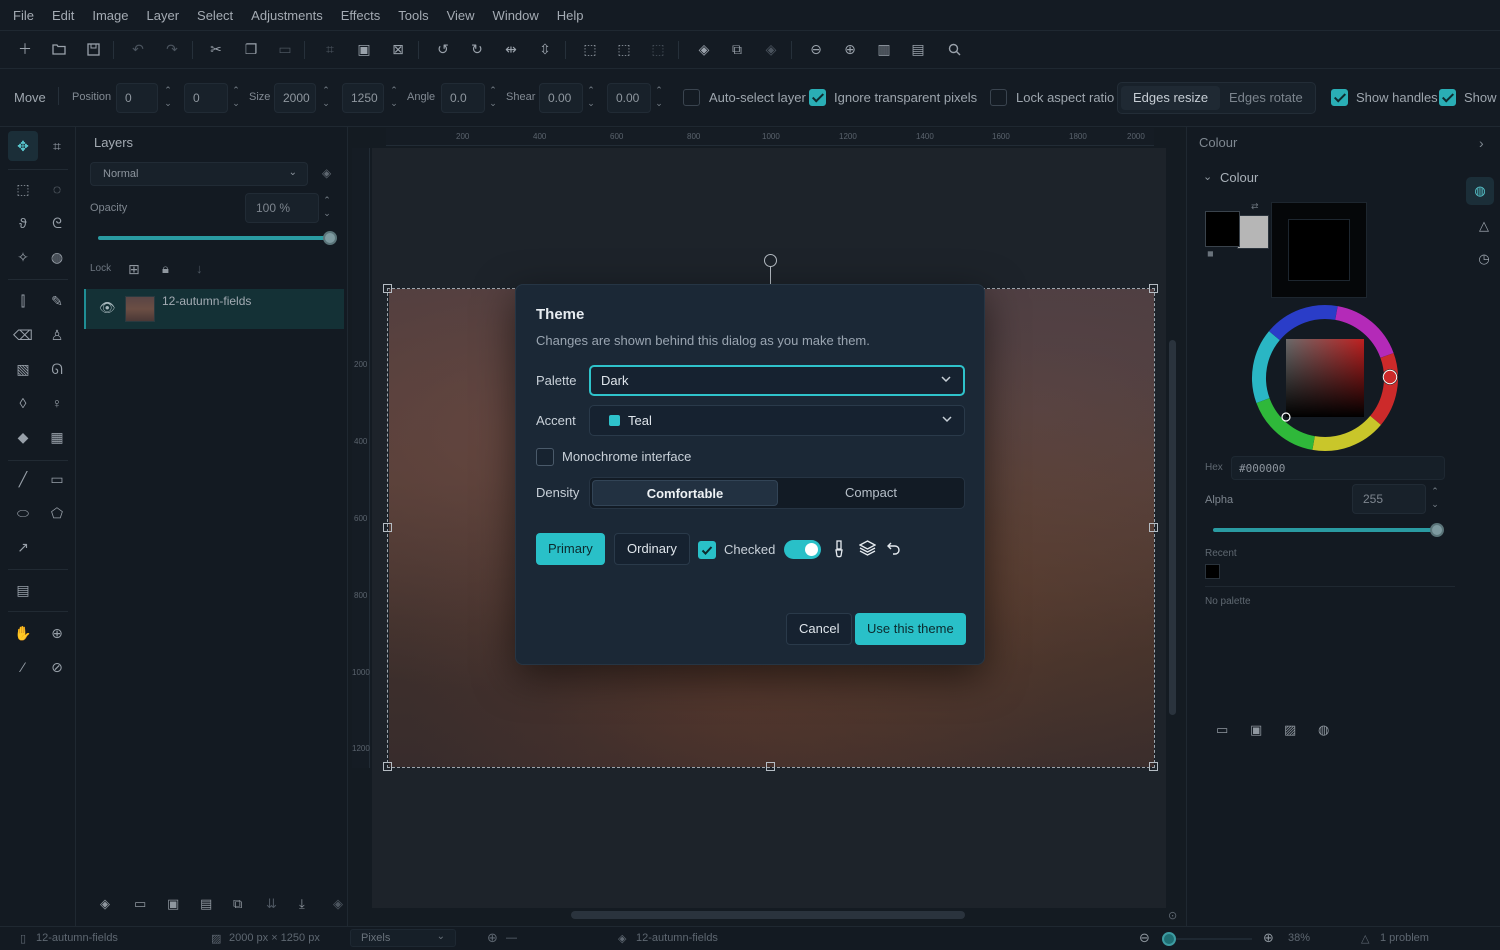 The width and height of the screenshot is (1500, 950). What do you see at coordinates (802, 549) in the screenshot?
I see `preview-toggle-switch` at bounding box center [802, 549].